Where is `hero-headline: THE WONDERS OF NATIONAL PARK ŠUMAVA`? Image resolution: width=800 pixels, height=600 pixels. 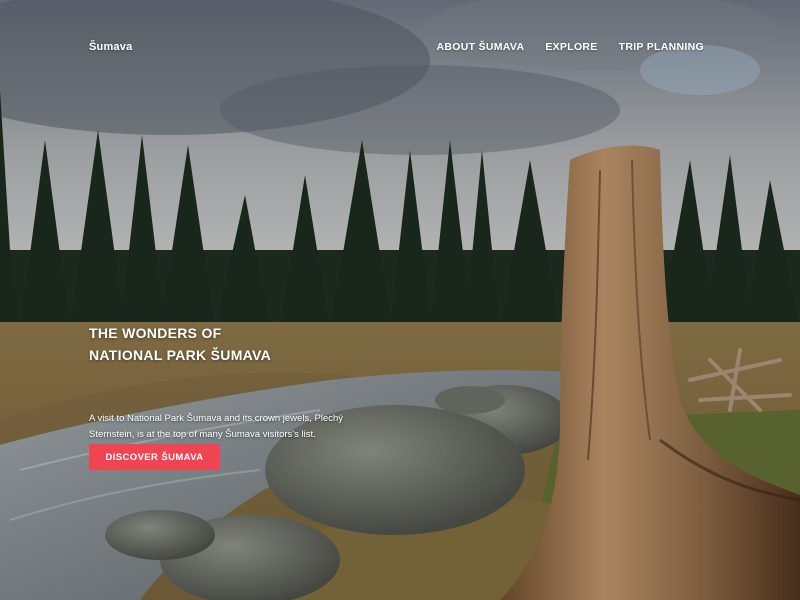
hero-headline: THE WONDERS OF NATIONAL PARK ŠUMAVA is located at coordinates (239, 344).